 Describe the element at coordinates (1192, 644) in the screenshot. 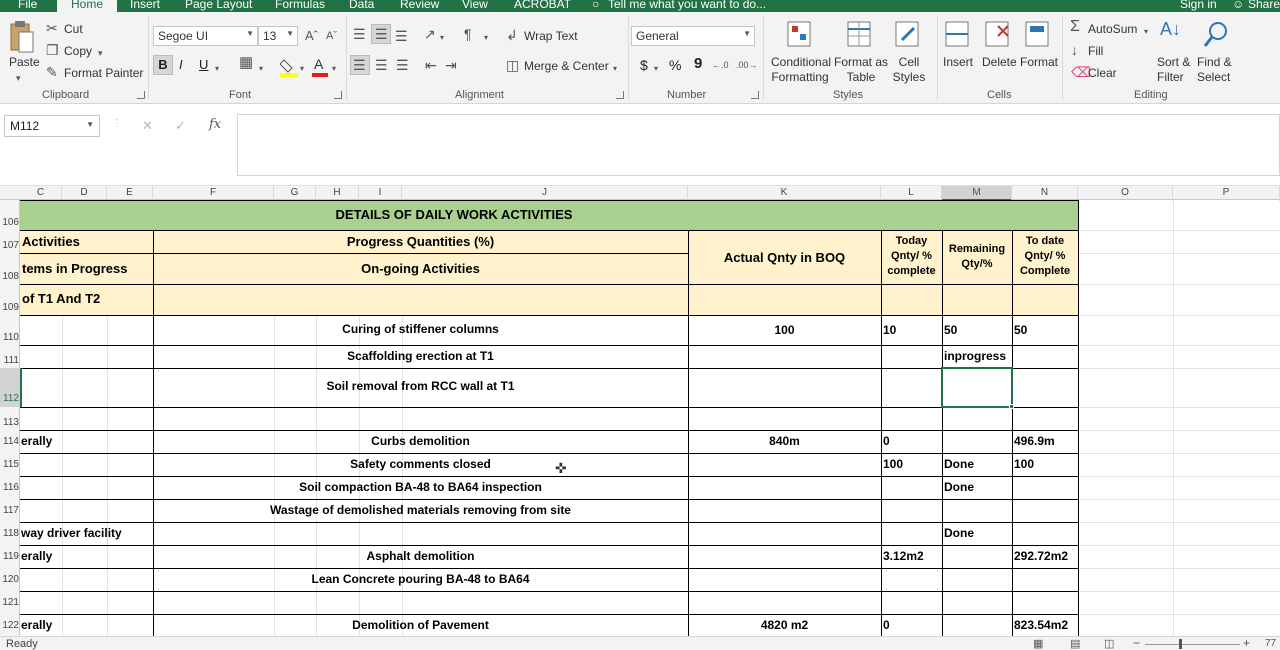

I see `zoom-slider-track` at that location.